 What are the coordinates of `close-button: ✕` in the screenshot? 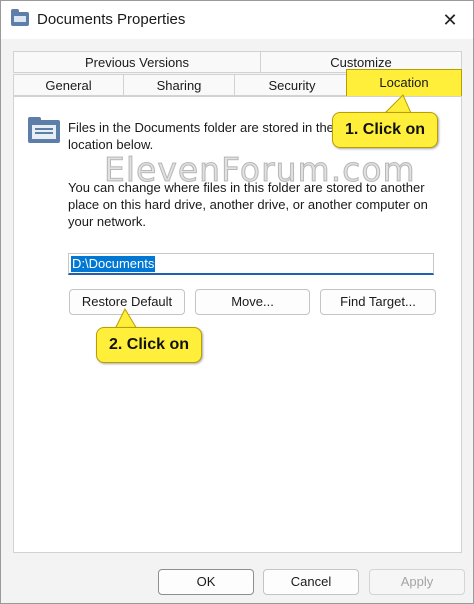 It's located at (450, 20).